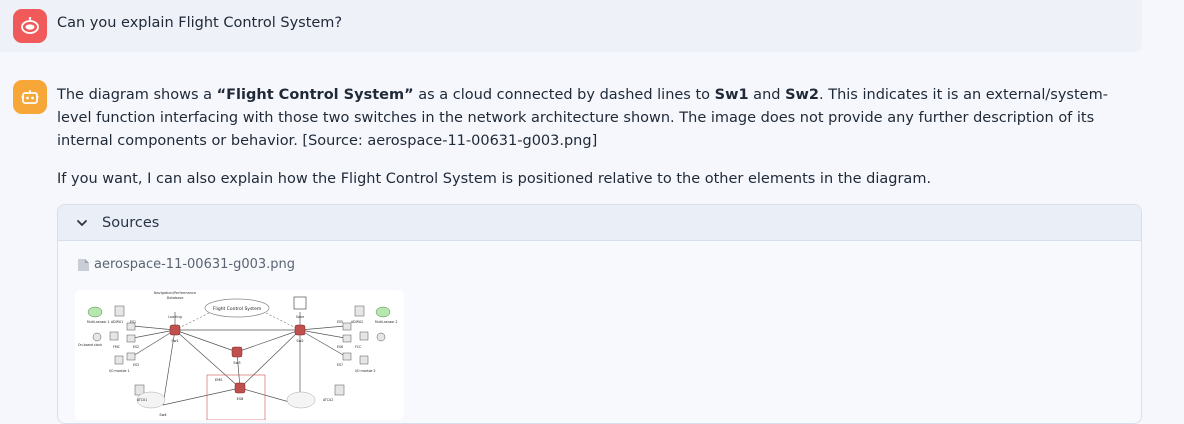 Image resolution: width=1184 pixels, height=424 pixels. What do you see at coordinates (219, 380) in the screenshot?
I see `ems-label: EMS` at bounding box center [219, 380].